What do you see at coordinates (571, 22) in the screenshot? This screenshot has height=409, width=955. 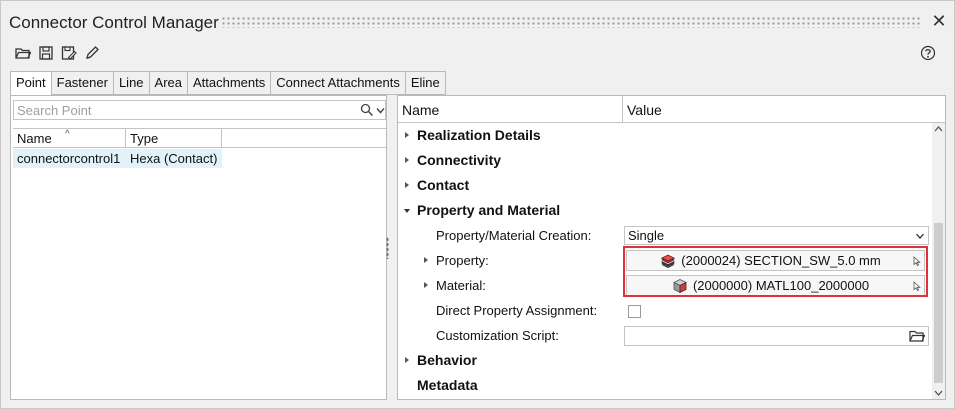 I see `drag-grip` at bounding box center [571, 22].